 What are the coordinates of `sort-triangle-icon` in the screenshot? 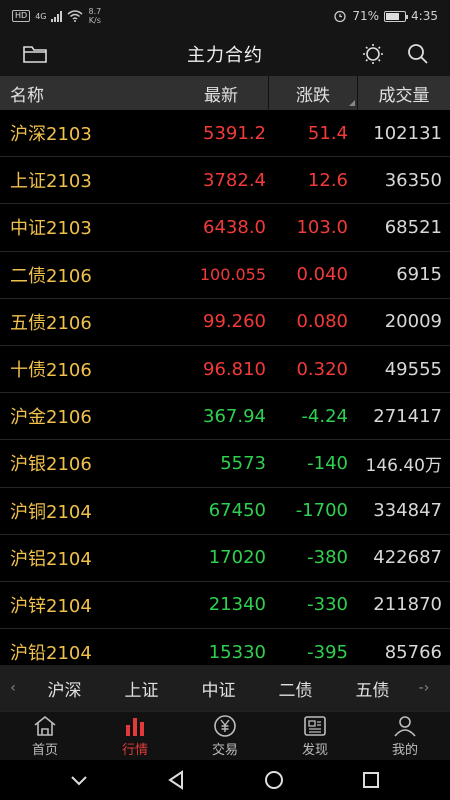 It's located at (352, 103).